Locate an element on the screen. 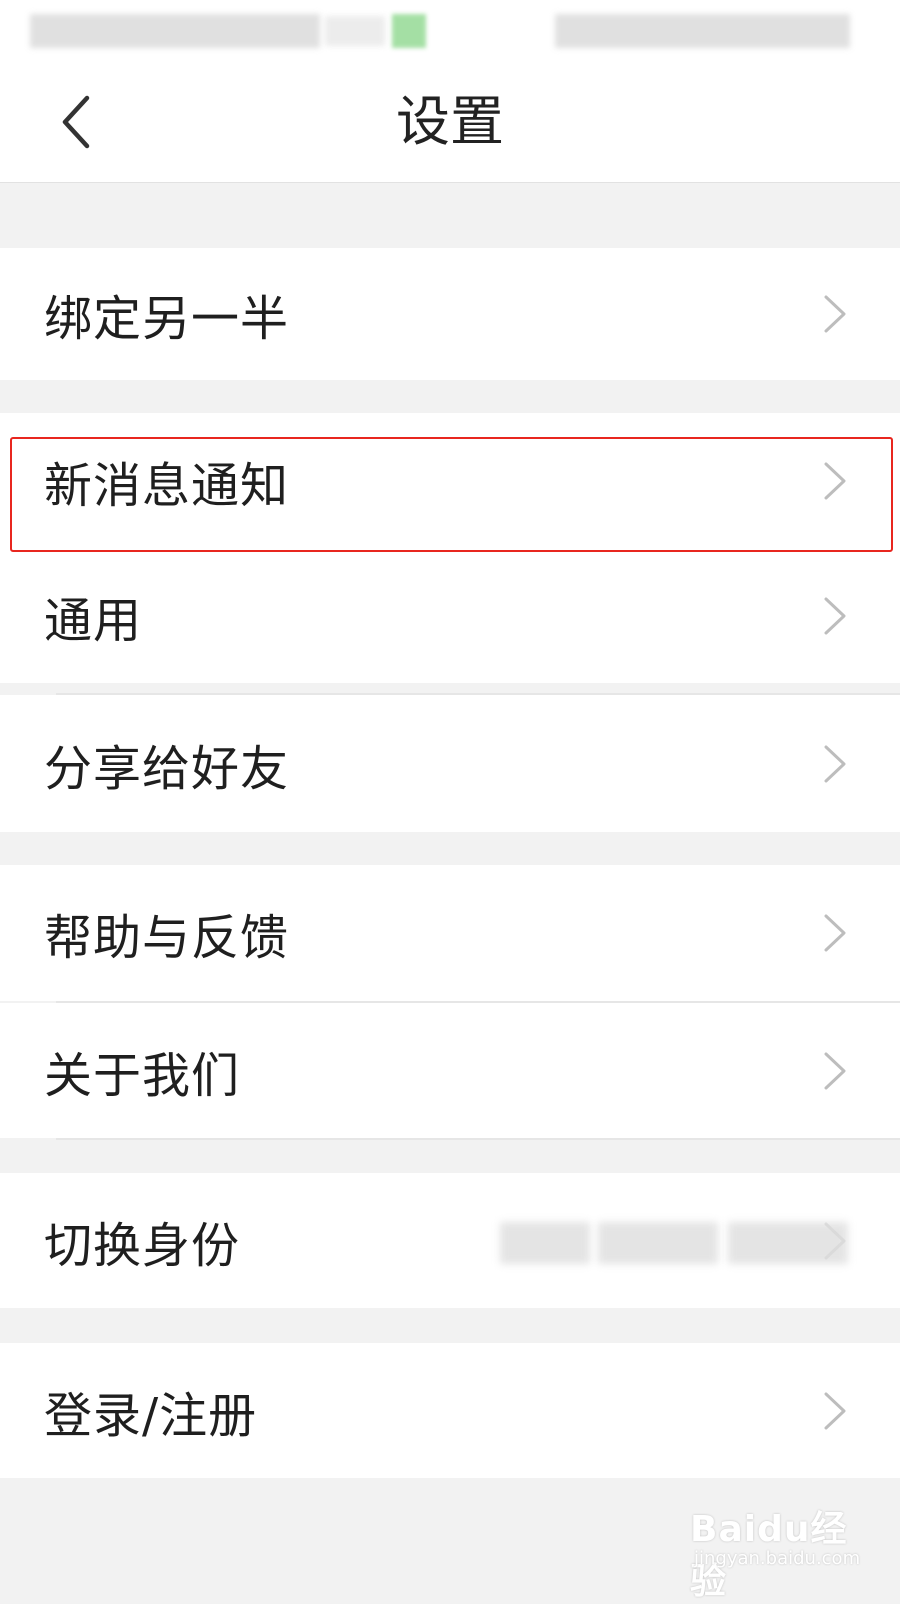 The height and width of the screenshot is (1604, 900). status-bar is located at coordinates (450, 31).